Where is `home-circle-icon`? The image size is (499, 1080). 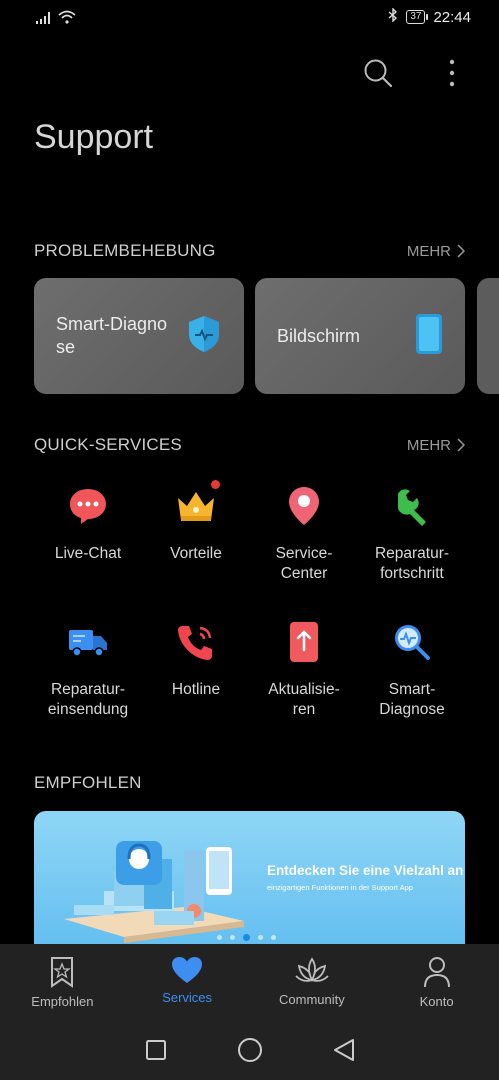
home-circle-icon is located at coordinates (250, 1050).